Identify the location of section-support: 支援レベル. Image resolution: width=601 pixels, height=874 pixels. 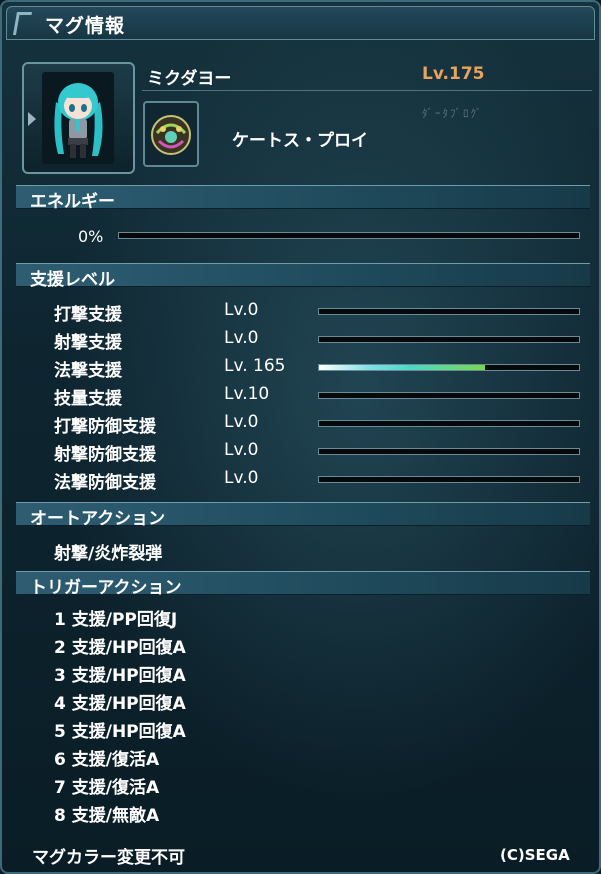
(303, 276).